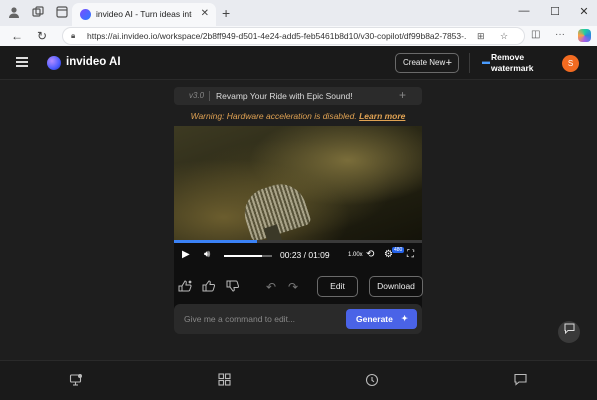  Describe the element at coordinates (569, 332) in the screenshot. I see `chat-bubble-icon` at that location.